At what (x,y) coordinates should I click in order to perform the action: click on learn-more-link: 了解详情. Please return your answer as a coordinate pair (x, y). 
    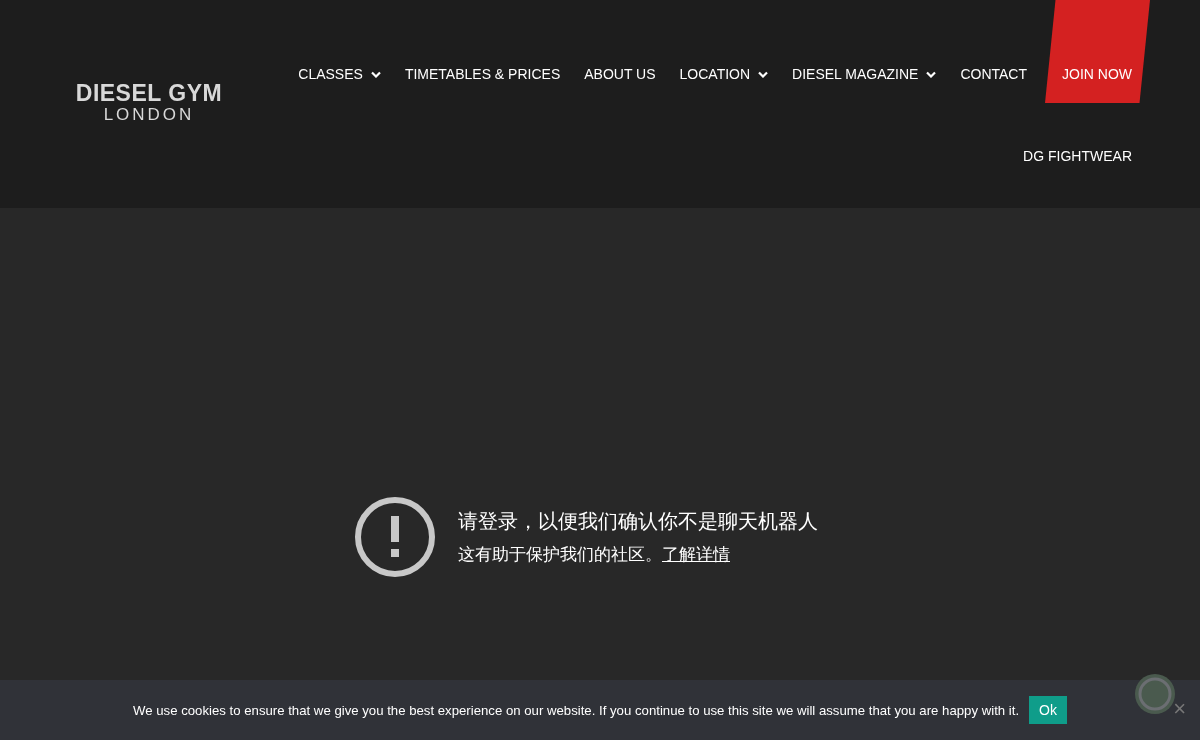
    Looking at the image, I should click on (696, 554).